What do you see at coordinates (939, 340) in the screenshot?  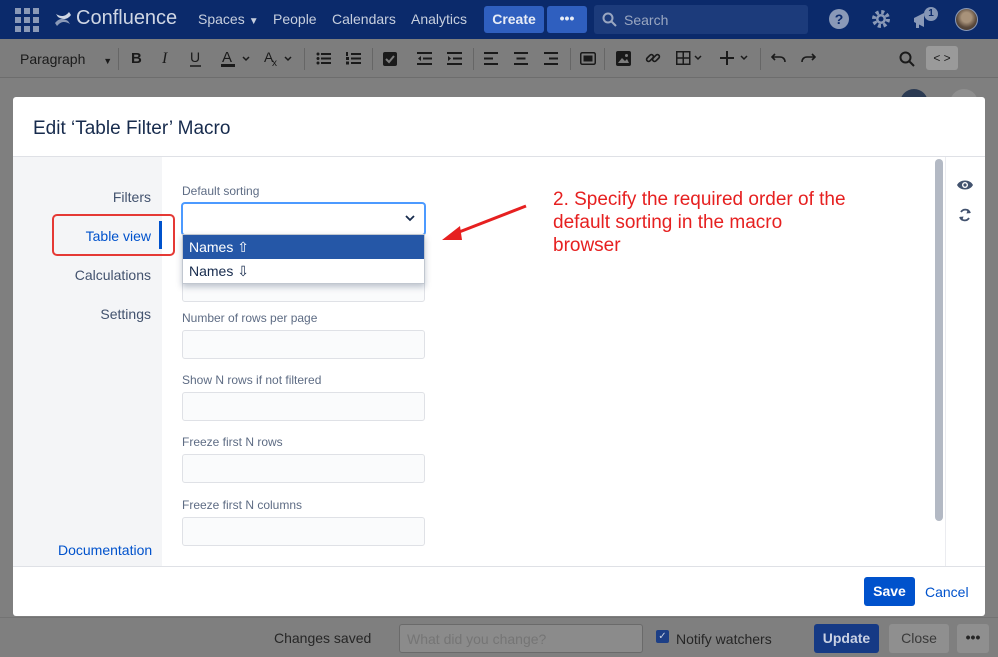 I see `scrollbar` at bounding box center [939, 340].